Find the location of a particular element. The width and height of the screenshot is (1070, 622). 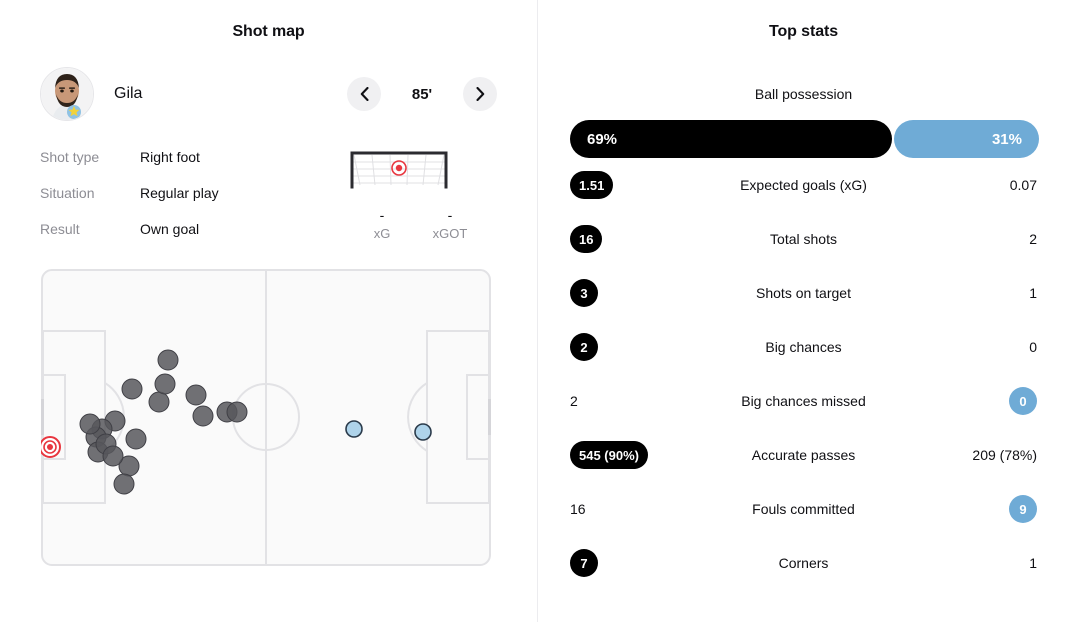

stat-name: Fouls committed is located at coordinates (803, 509).